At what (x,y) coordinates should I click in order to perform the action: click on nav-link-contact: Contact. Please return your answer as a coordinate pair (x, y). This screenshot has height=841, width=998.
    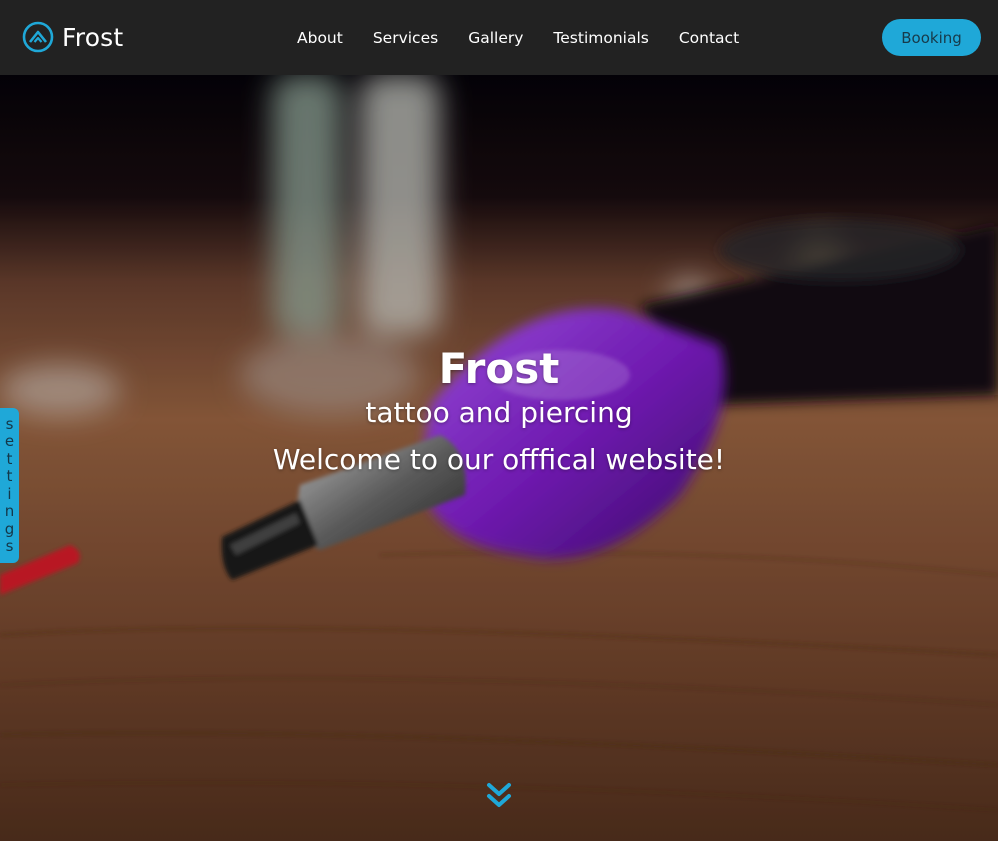
    Looking at the image, I should click on (709, 38).